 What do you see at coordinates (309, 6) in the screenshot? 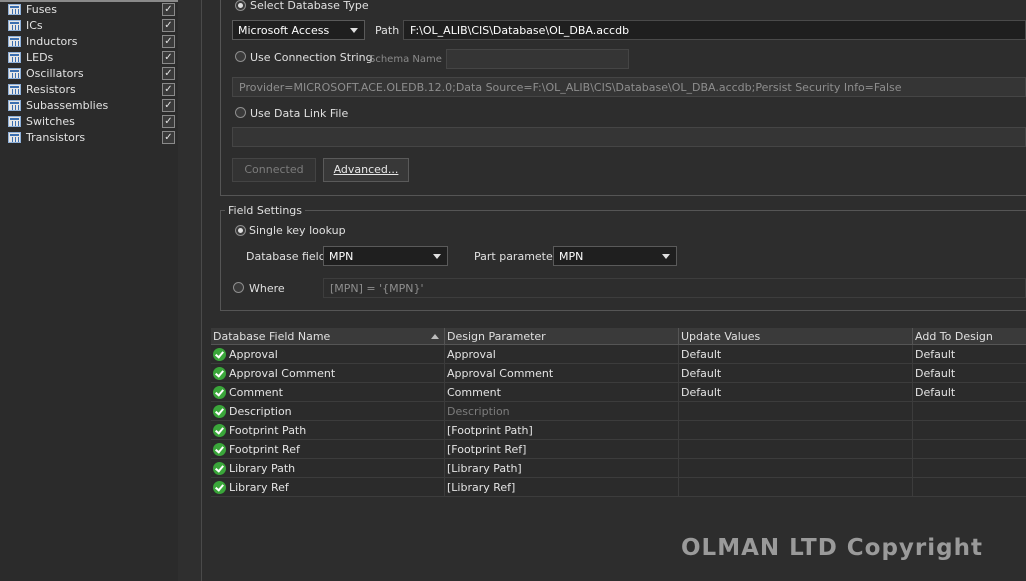
I see `select-db-type-label: Select Database Type` at bounding box center [309, 6].